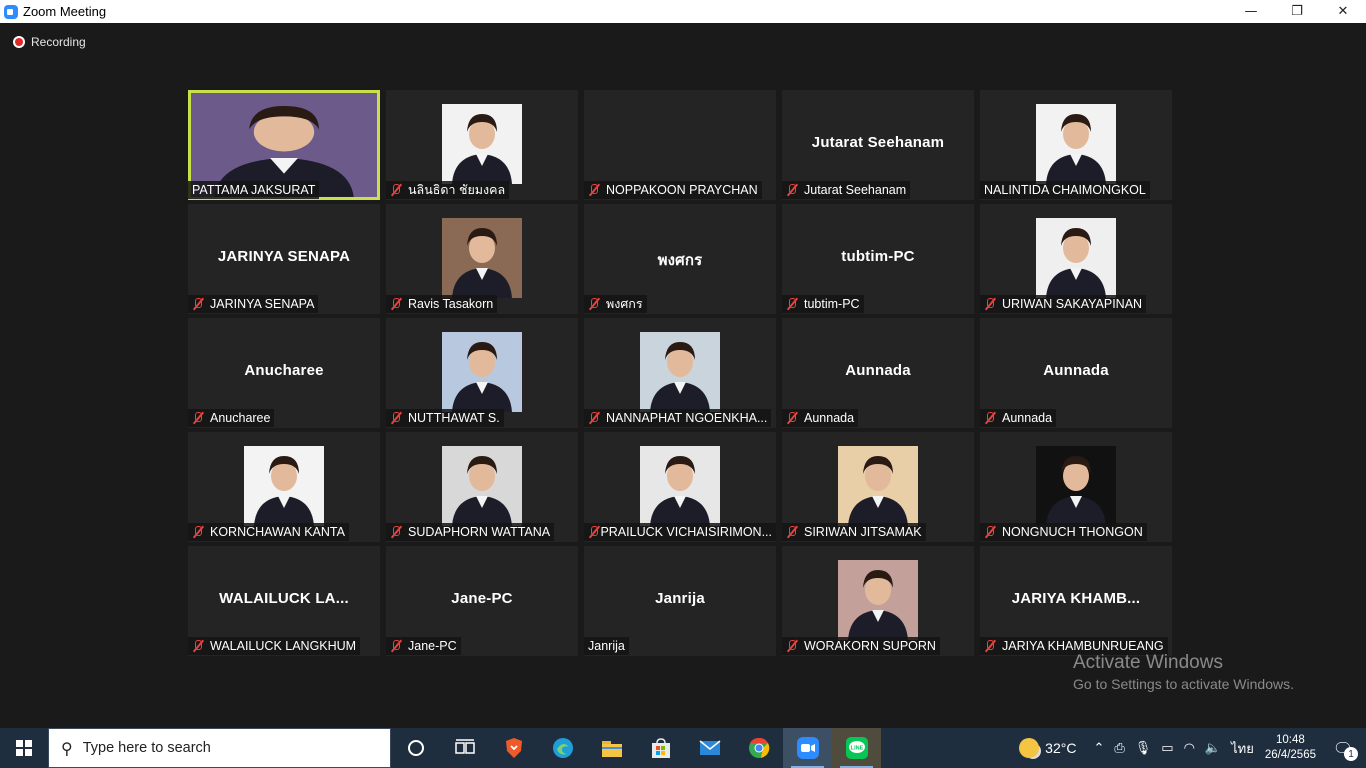  I want to click on windows-logo-icon, so click(24, 748).